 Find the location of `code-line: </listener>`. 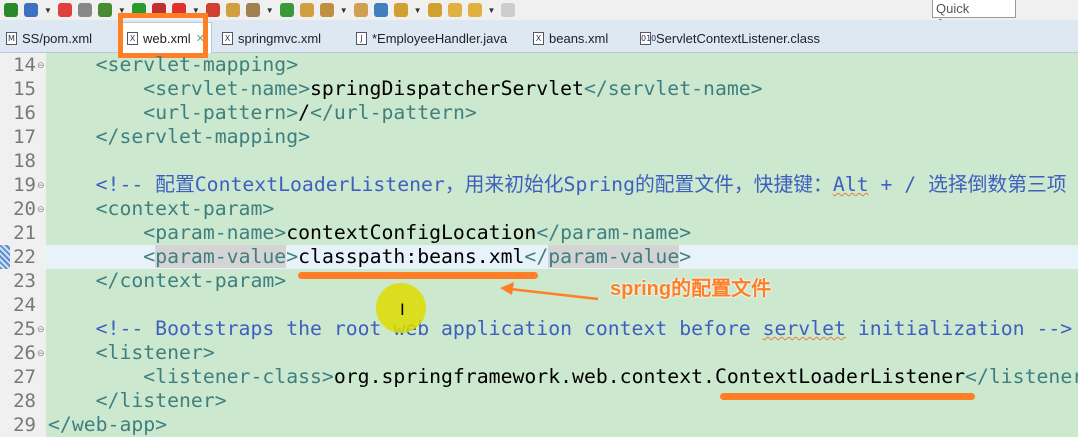

code-line: </listener> is located at coordinates (137, 401).